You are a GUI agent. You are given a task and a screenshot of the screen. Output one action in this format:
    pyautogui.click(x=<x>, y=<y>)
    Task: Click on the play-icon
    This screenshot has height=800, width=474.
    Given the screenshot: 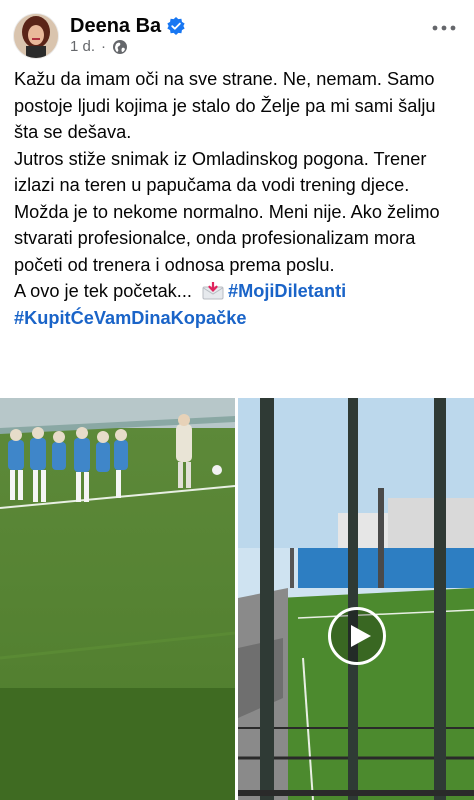 What is the action you would take?
    pyautogui.click(x=361, y=636)
    